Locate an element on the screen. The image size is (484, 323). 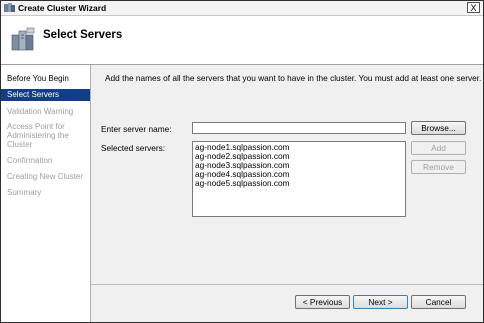
window-title: Create Cluster Wizard is located at coordinates (62, 8).